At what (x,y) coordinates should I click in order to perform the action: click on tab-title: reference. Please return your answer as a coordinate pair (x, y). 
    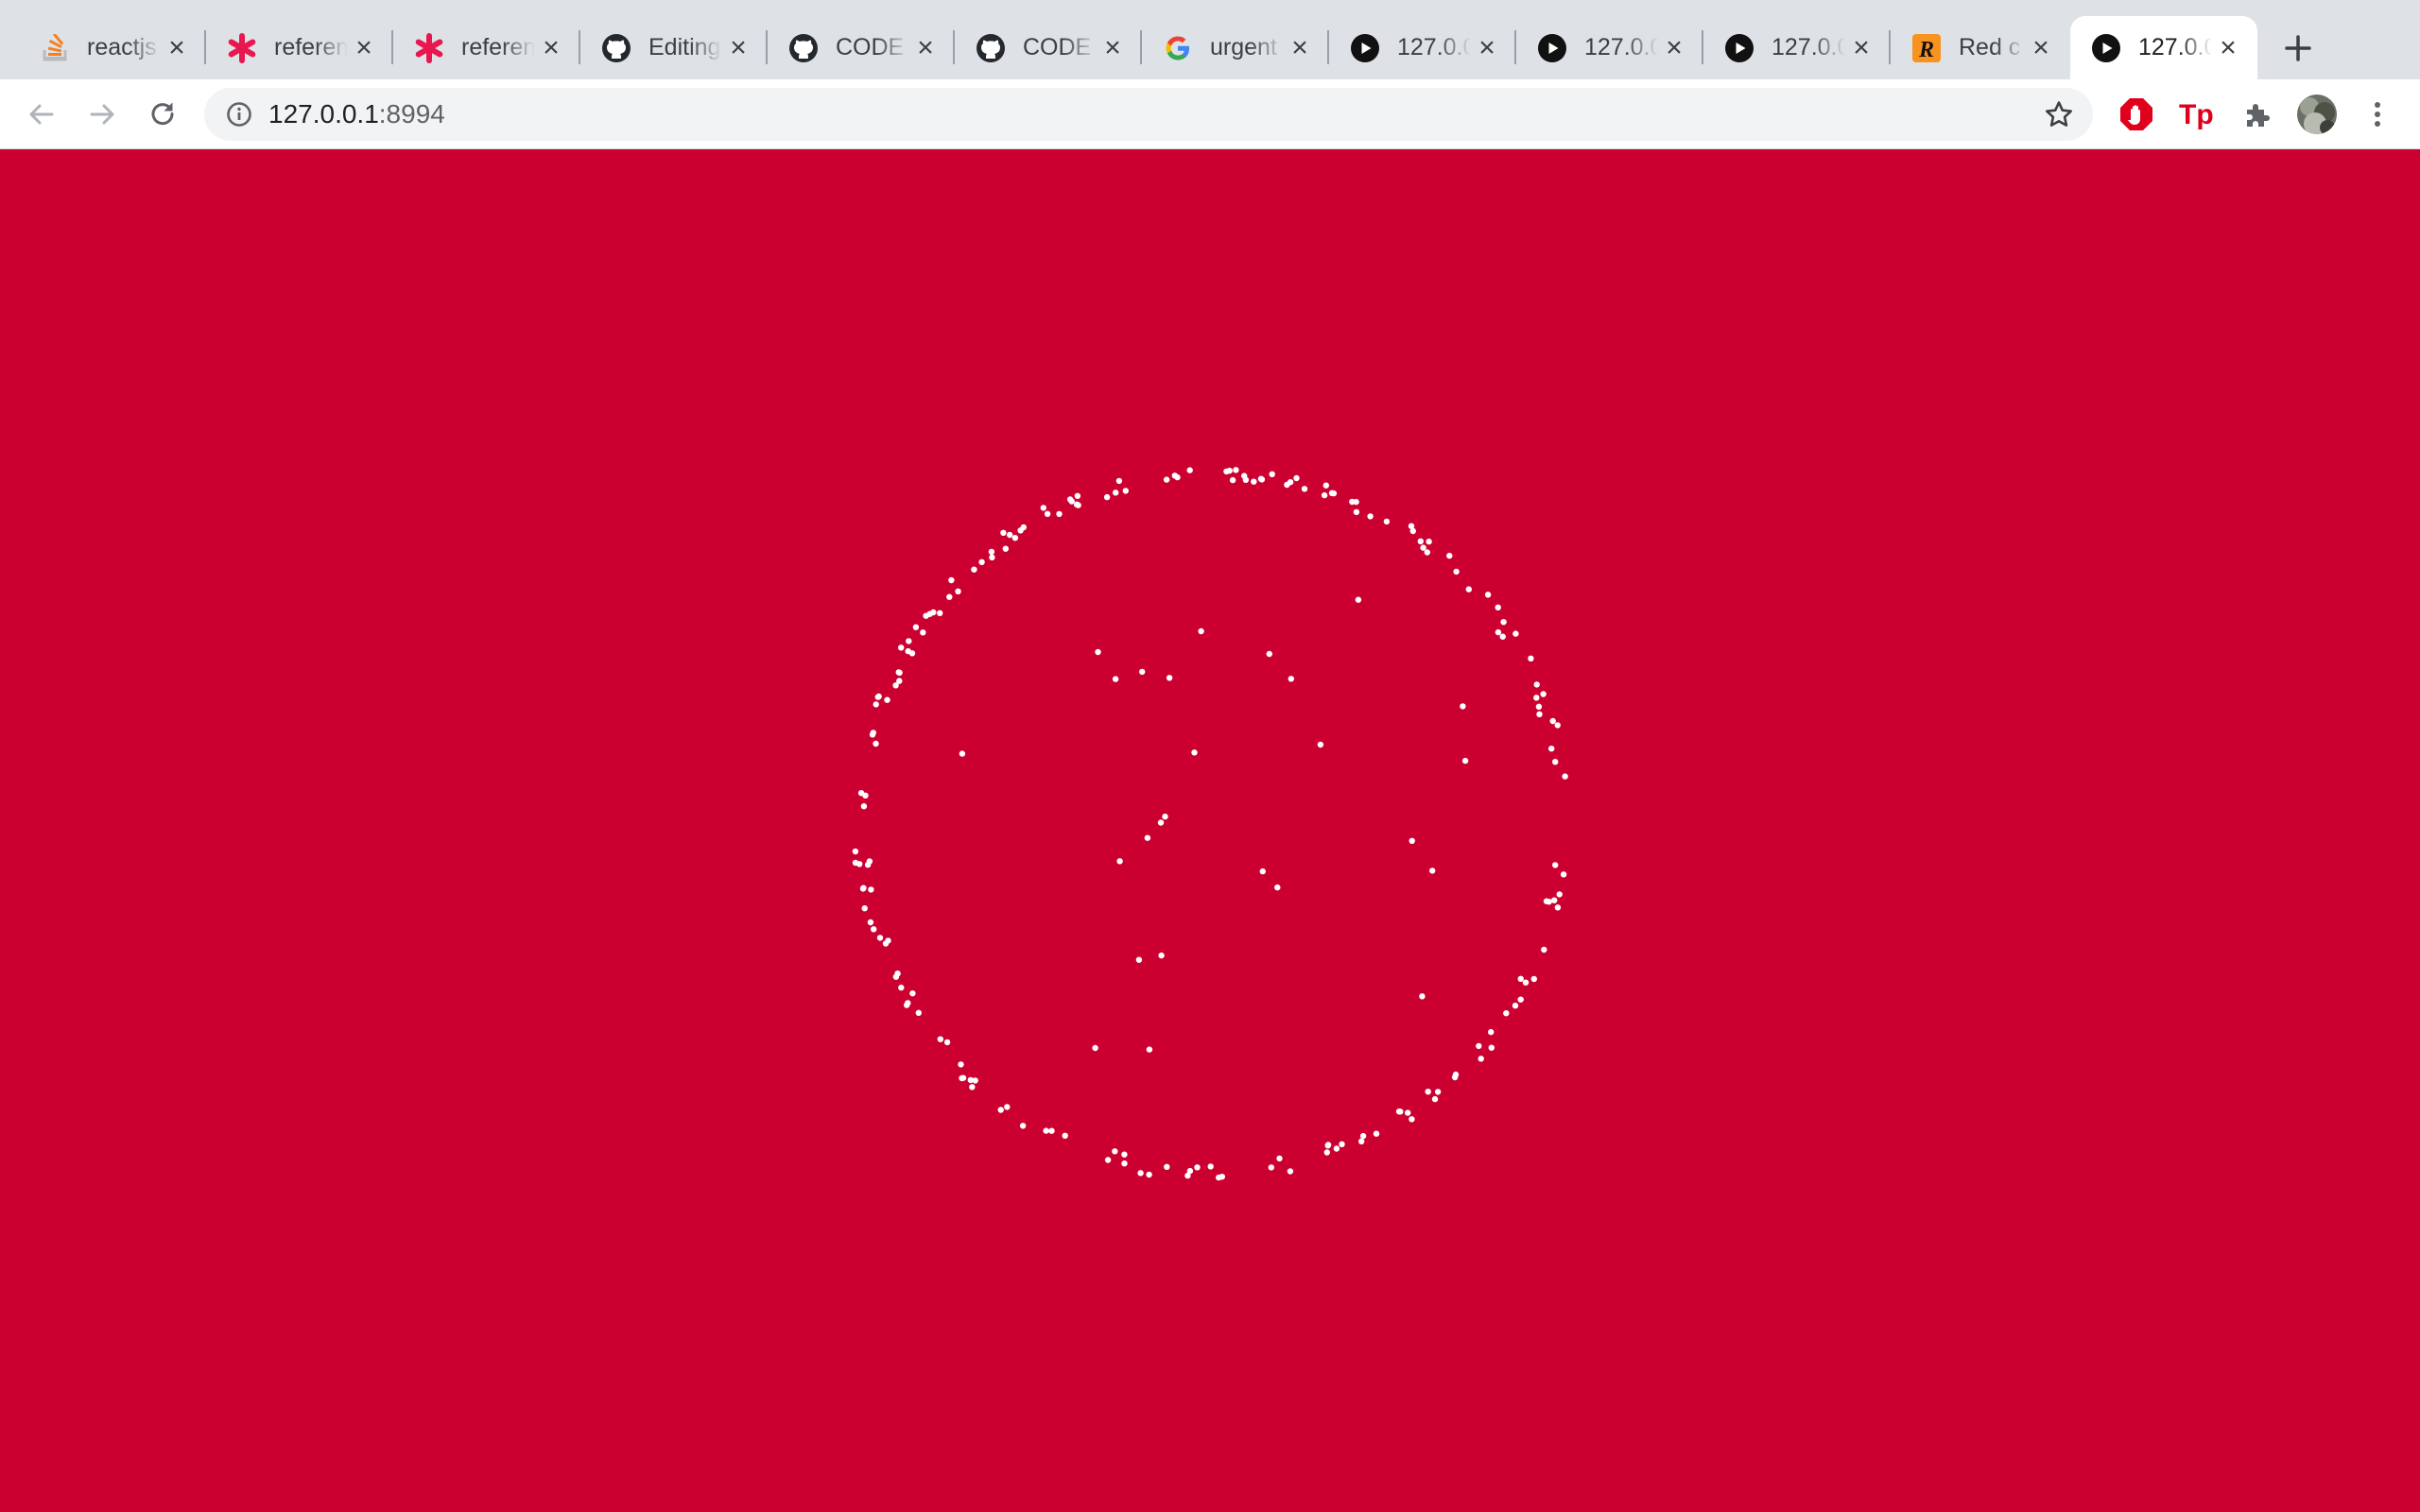
    Looking at the image, I should click on (311, 47).